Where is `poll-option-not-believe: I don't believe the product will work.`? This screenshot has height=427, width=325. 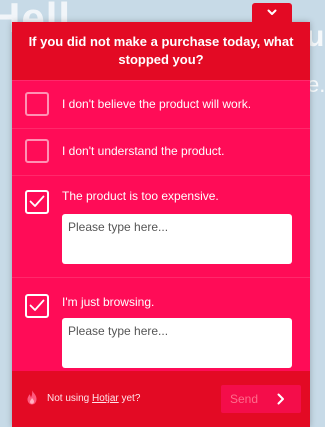
poll-option-not-believe: I don't believe the product will work. is located at coordinates (161, 104).